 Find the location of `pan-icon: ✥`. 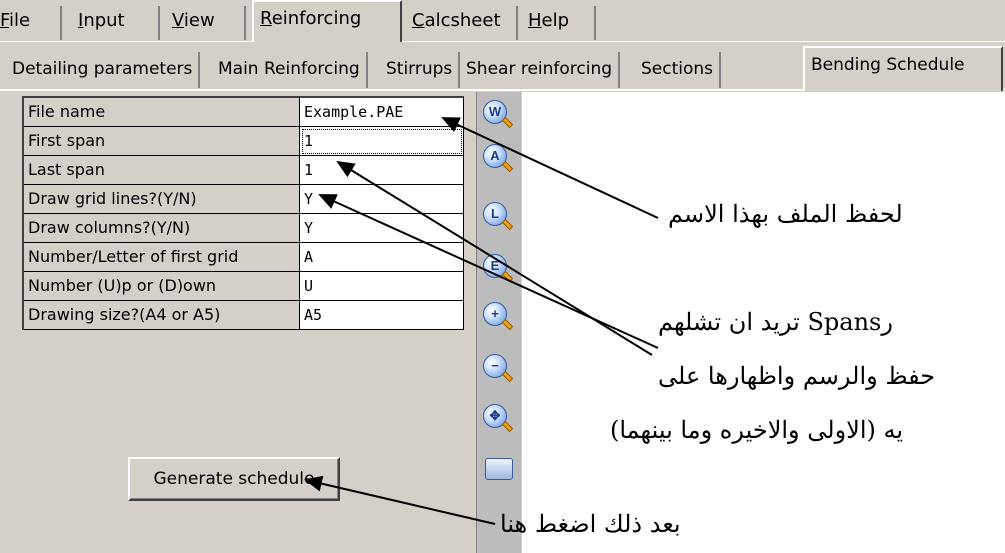

pan-icon: ✥ is located at coordinates (499, 420).